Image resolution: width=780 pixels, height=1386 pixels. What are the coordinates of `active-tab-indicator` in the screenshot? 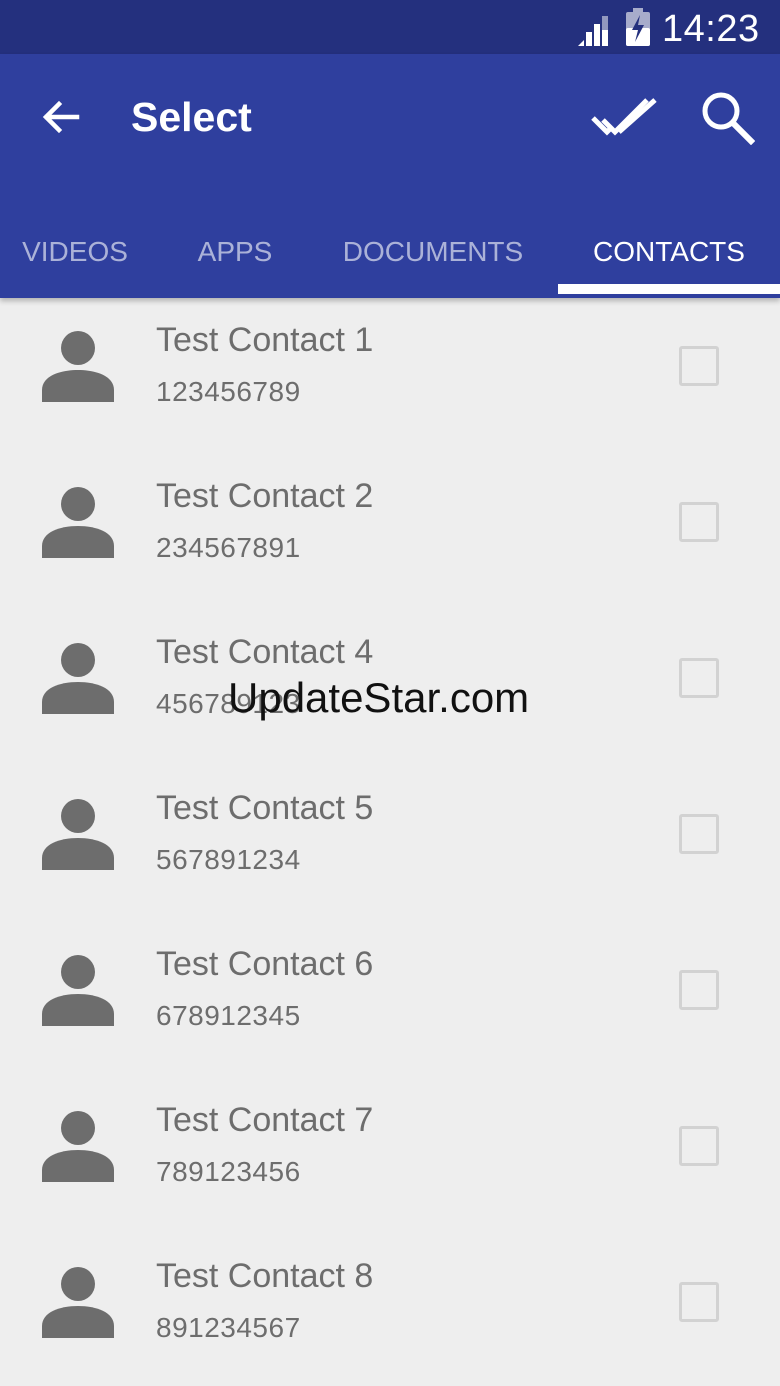 It's located at (669, 289).